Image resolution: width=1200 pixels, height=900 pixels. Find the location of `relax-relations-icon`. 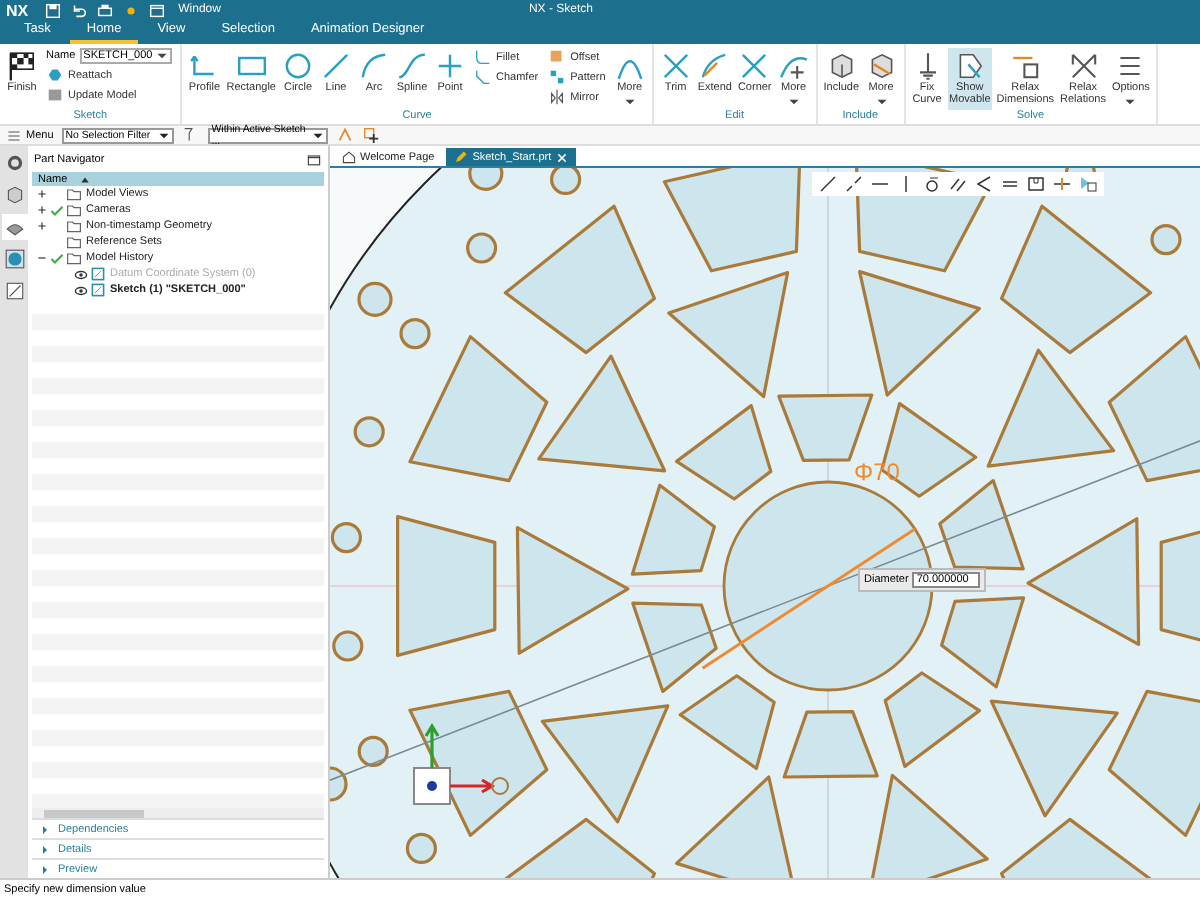

relax-relations-icon is located at coordinates (1083, 66).